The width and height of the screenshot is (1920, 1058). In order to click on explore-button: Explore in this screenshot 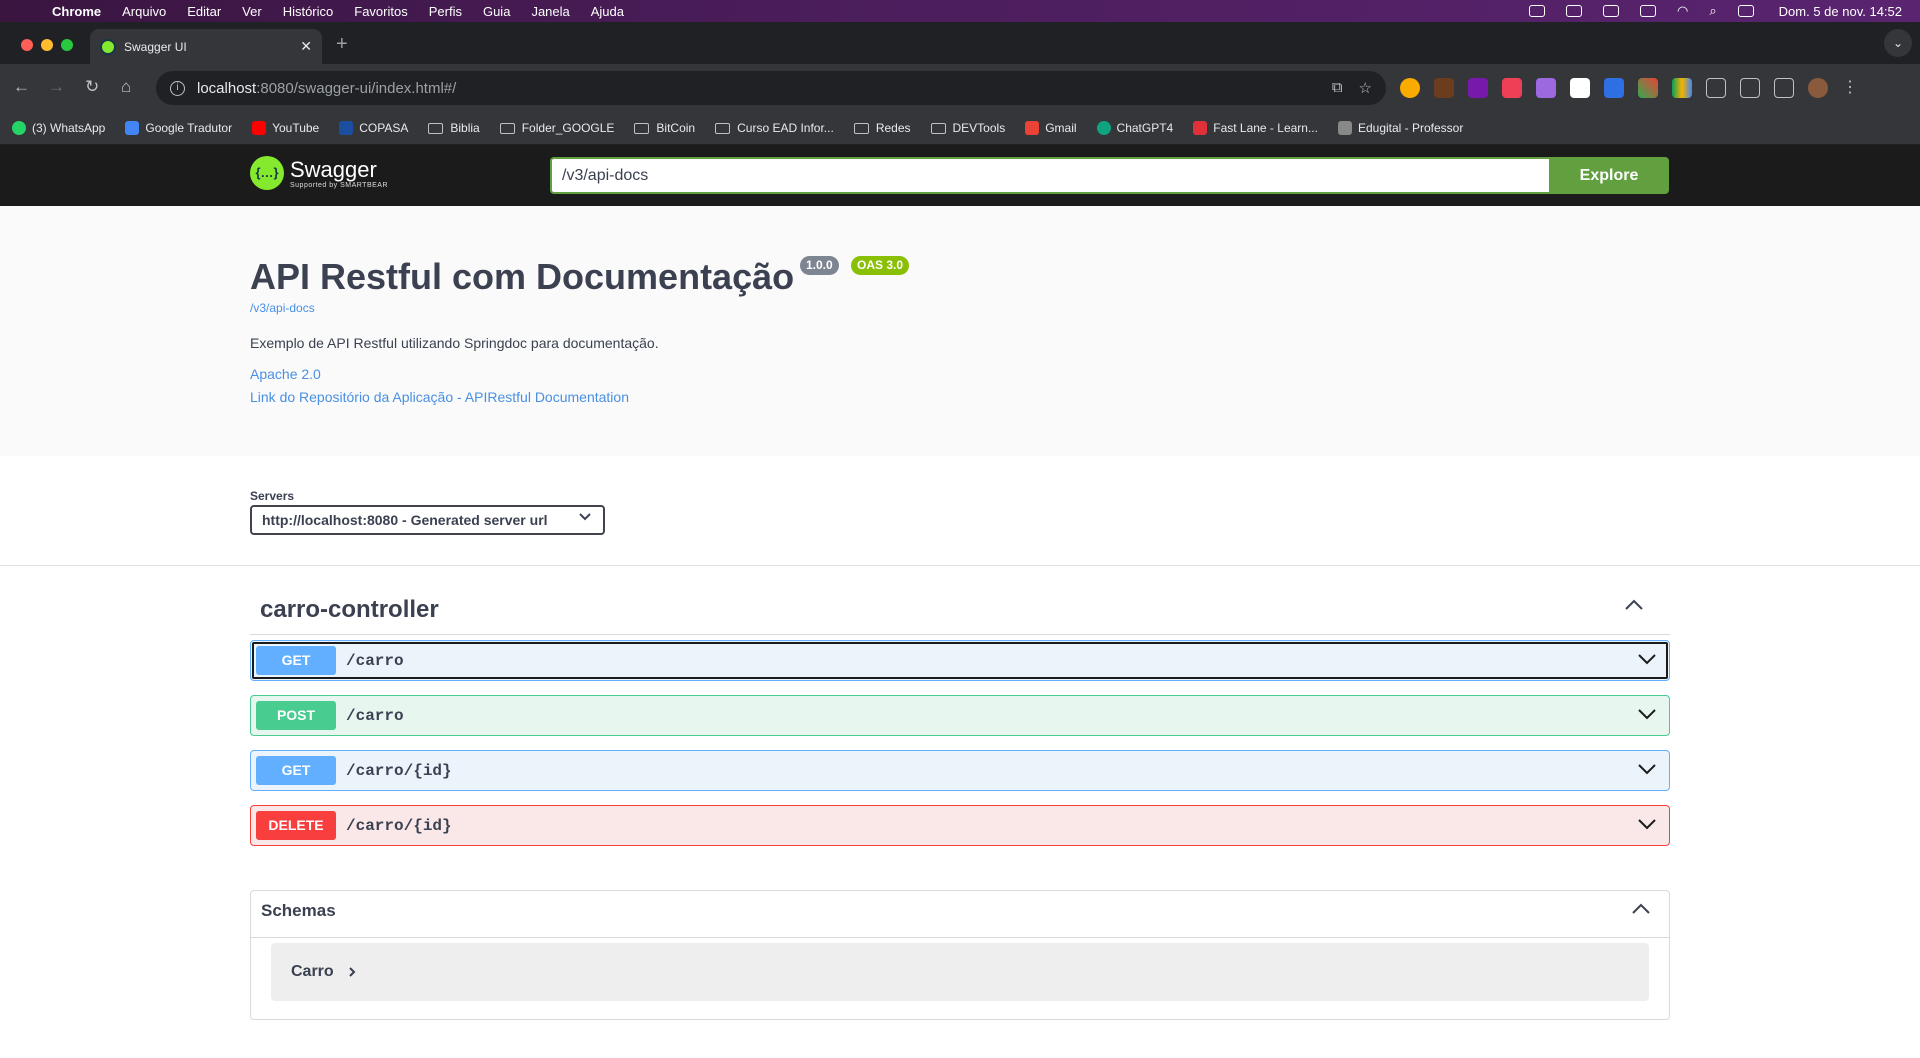, I will do `click(1609, 175)`.